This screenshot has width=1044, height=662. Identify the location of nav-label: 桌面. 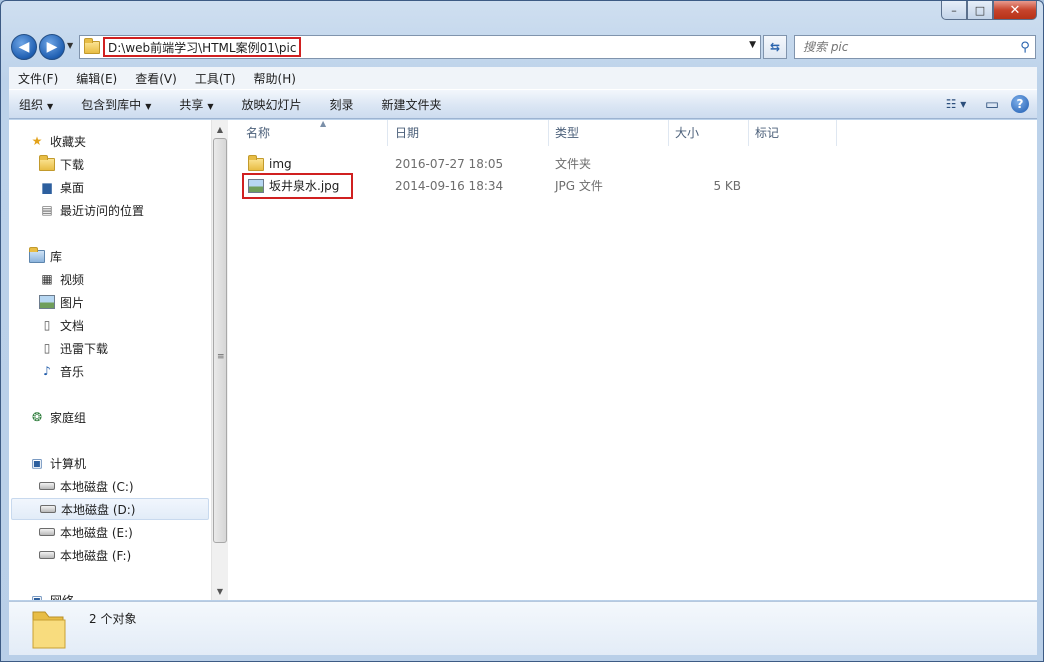
(72, 187).